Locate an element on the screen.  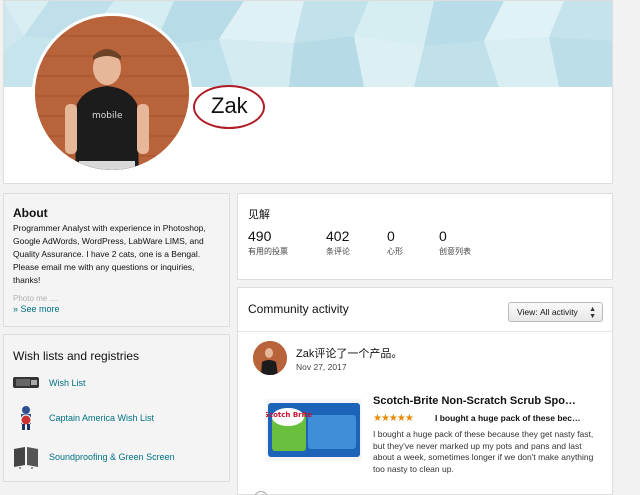
activity-date: Nov 27, 2017 is located at coordinates (321, 367).